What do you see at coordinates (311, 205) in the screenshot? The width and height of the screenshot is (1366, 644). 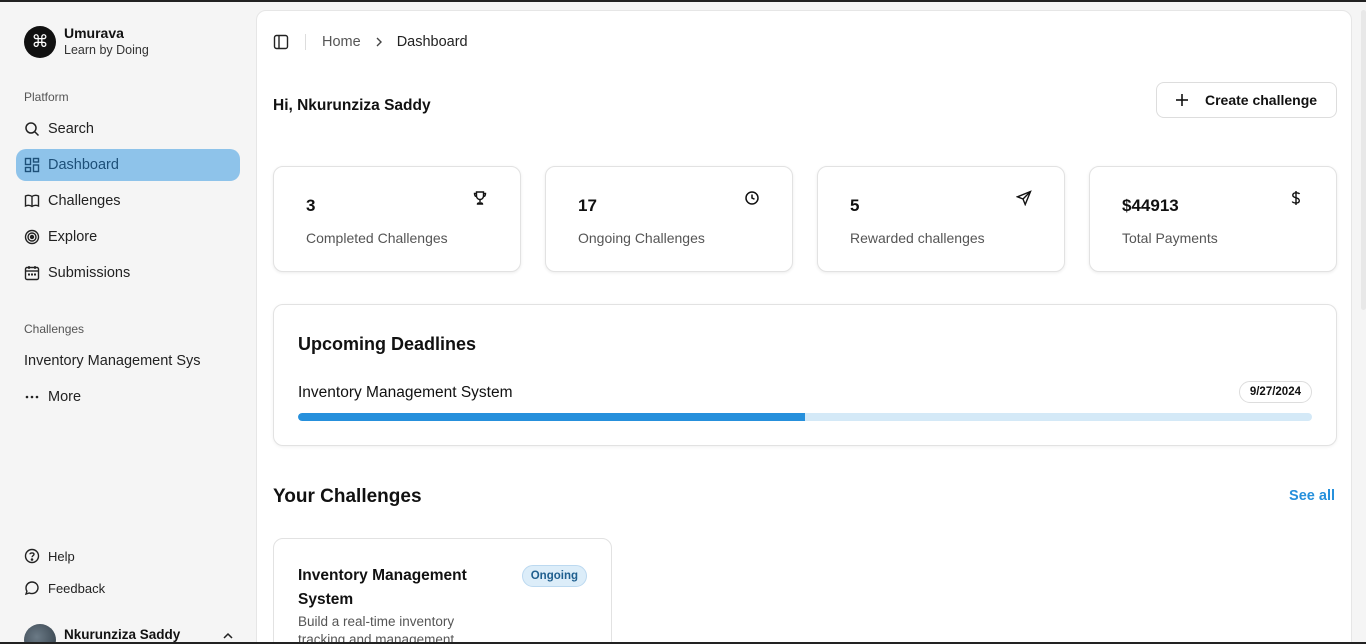 I see `stat-value: 3` at bounding box center [311, 205].